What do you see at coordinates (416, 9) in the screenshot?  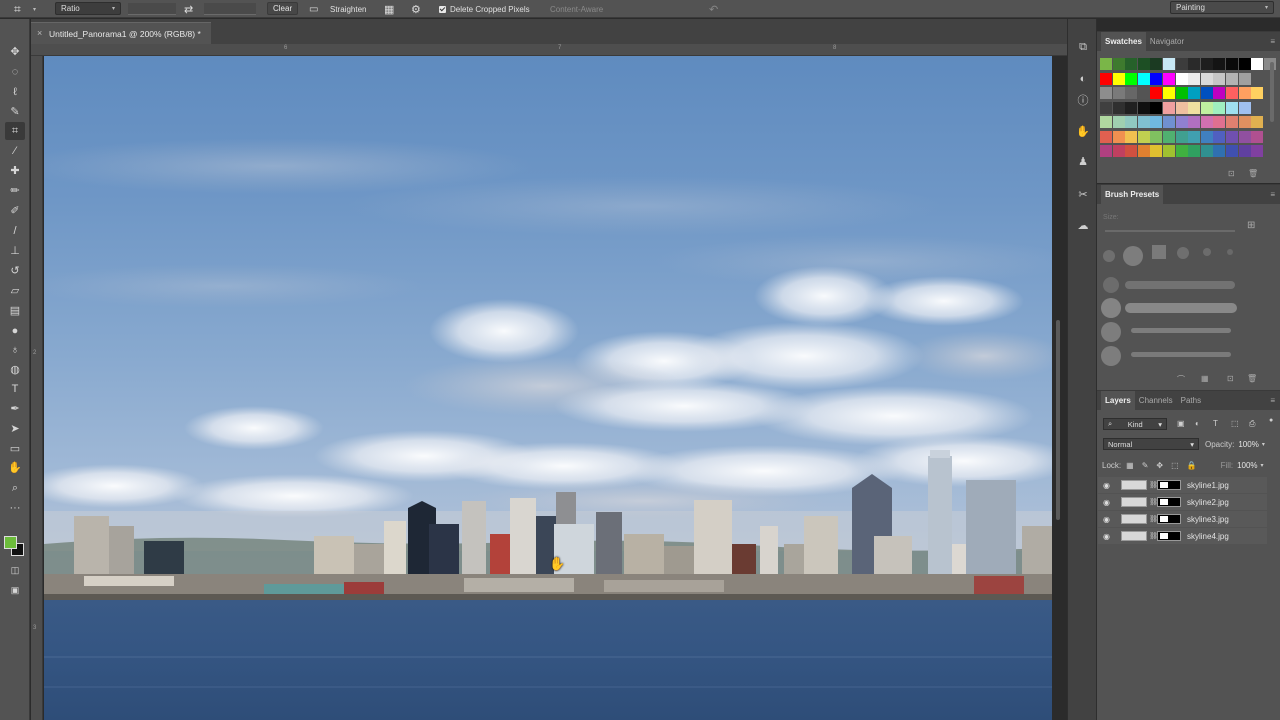 I see `gear-icon: ⚙` at bounding box center [416, 9].